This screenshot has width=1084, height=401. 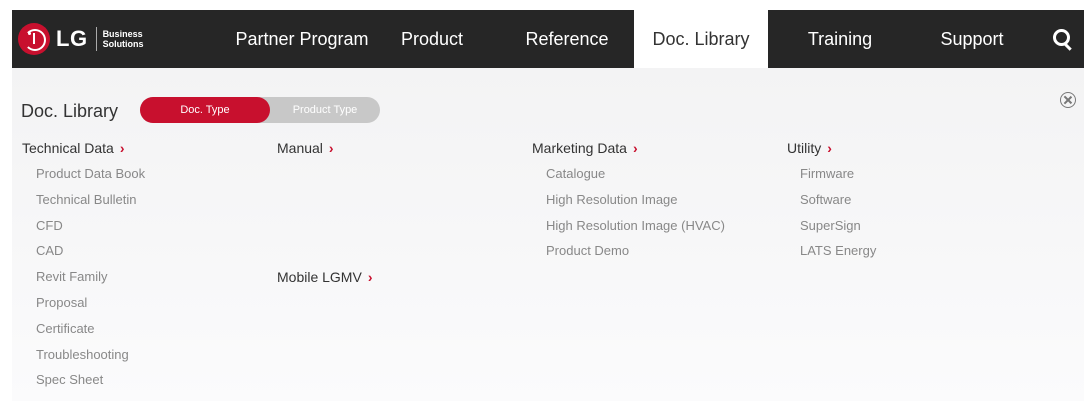 I want to click on search-button, so click(x=1062, y=39).